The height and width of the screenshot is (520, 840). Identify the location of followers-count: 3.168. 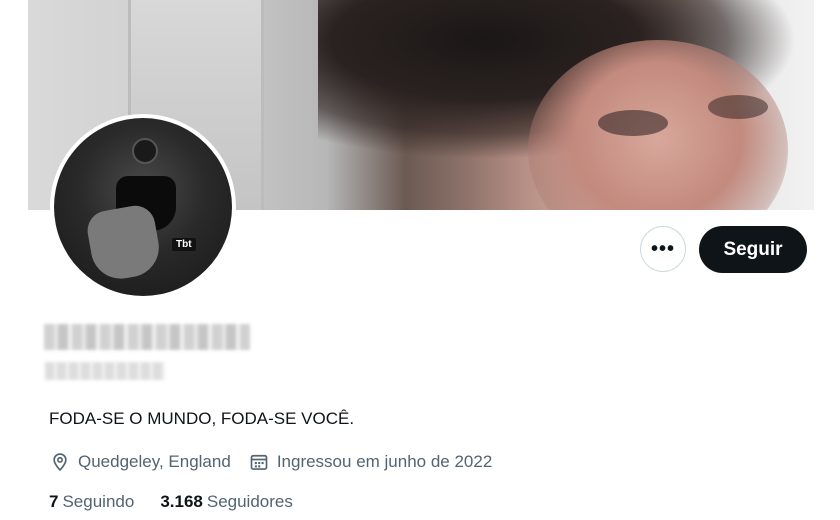
(181, 501).